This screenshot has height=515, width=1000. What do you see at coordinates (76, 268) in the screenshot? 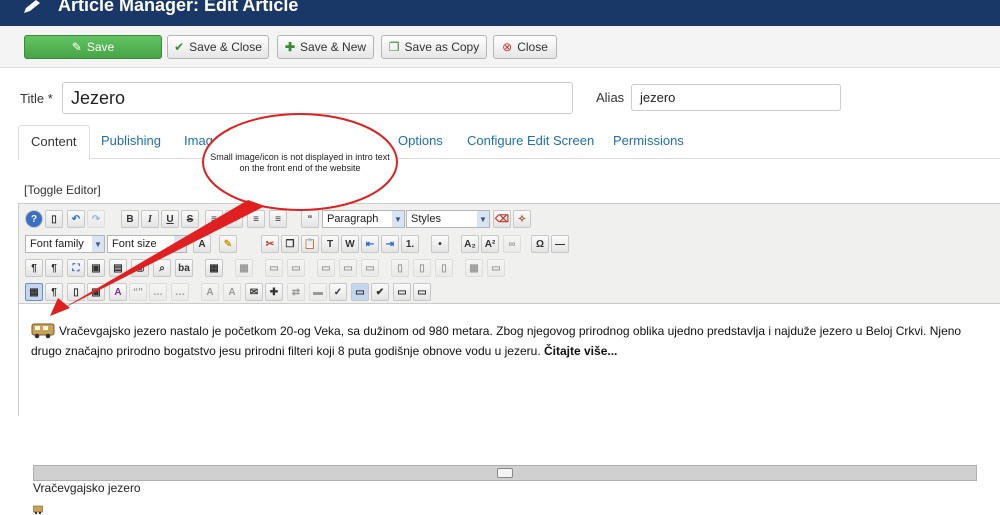
I see `fullscreen-icon: ⛶` at bounding box center [76, 268].